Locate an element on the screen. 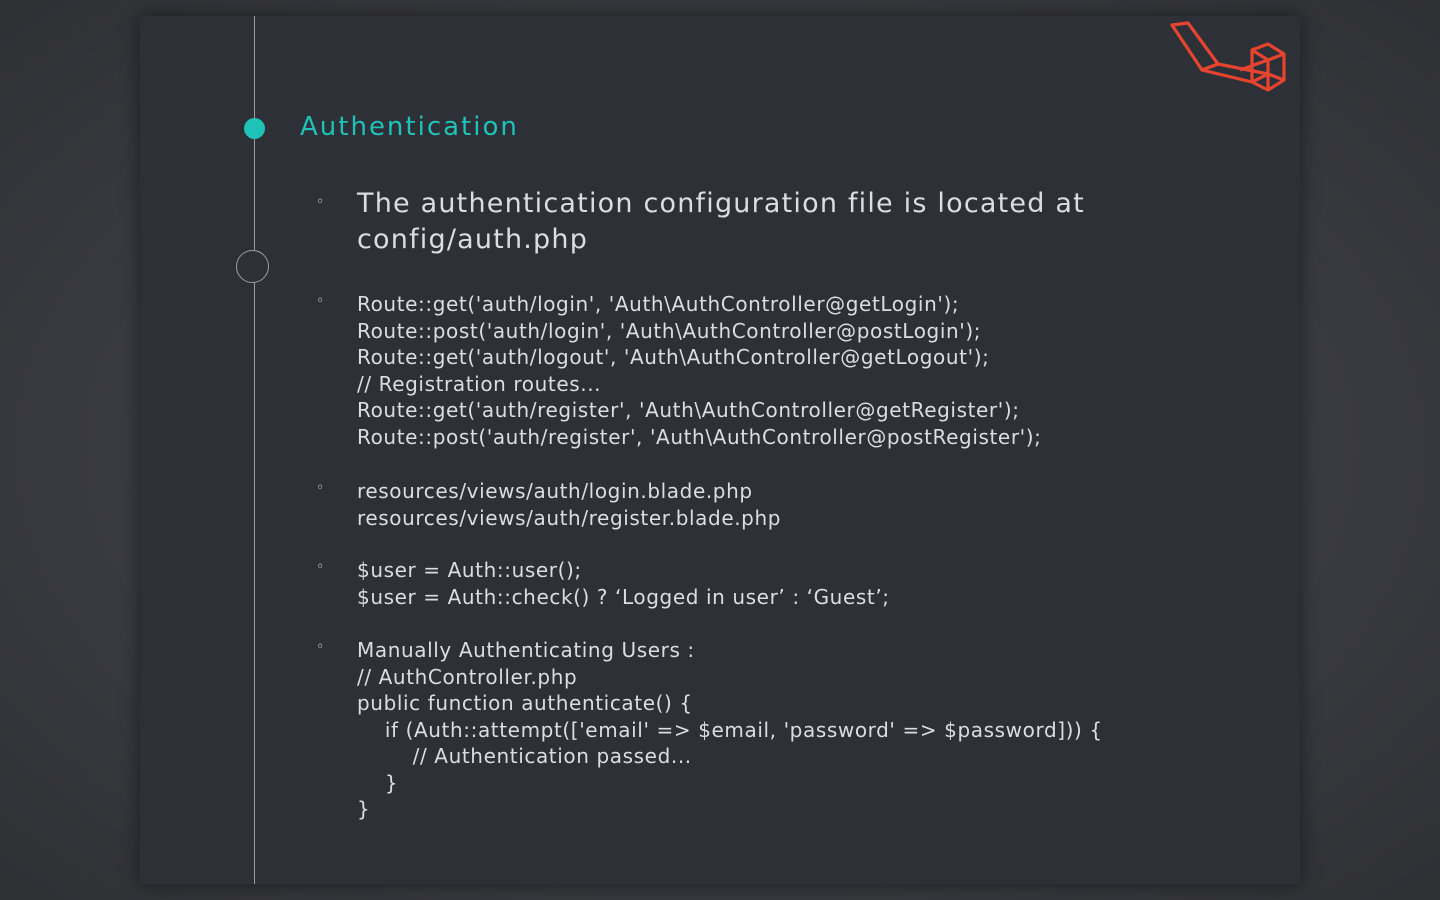 The image size is (1440, 900). laravel-logo-icon is located at coordinates (1228, 56).